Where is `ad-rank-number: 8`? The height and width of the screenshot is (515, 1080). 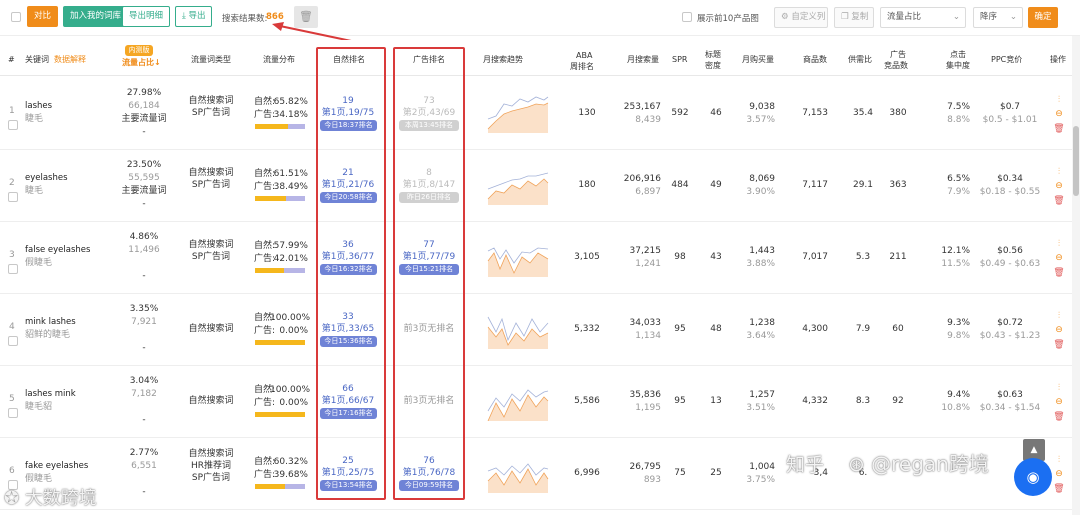 ad-rank-number: 8 is located at coordinates (429, 173).